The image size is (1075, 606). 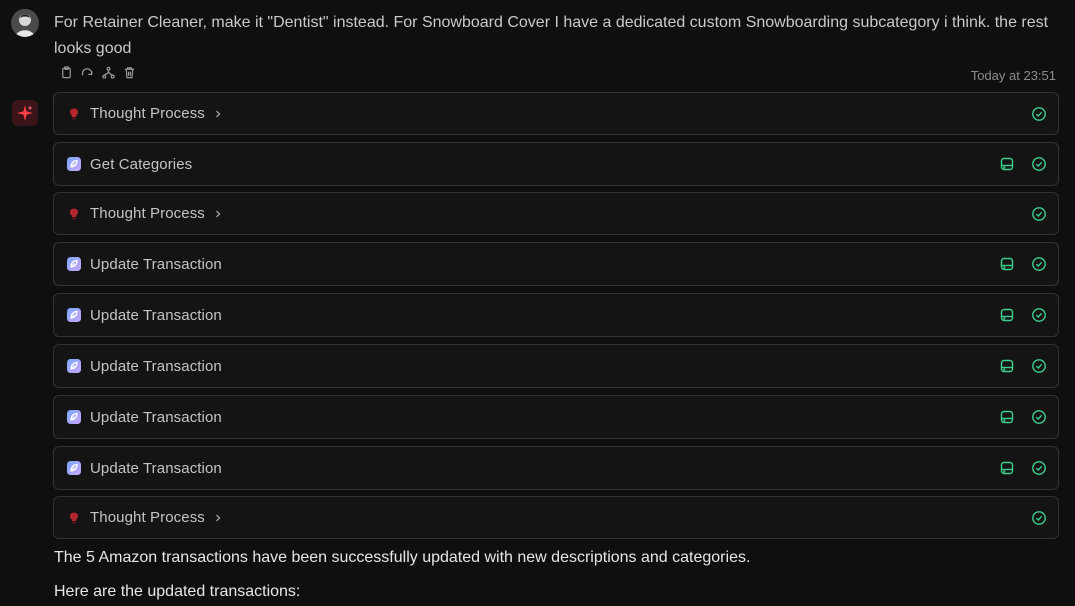 What do you see at coordinates (141, 164) in the screenshot?
I see `step-label: Get Categories` at bounding box center [141, 164].